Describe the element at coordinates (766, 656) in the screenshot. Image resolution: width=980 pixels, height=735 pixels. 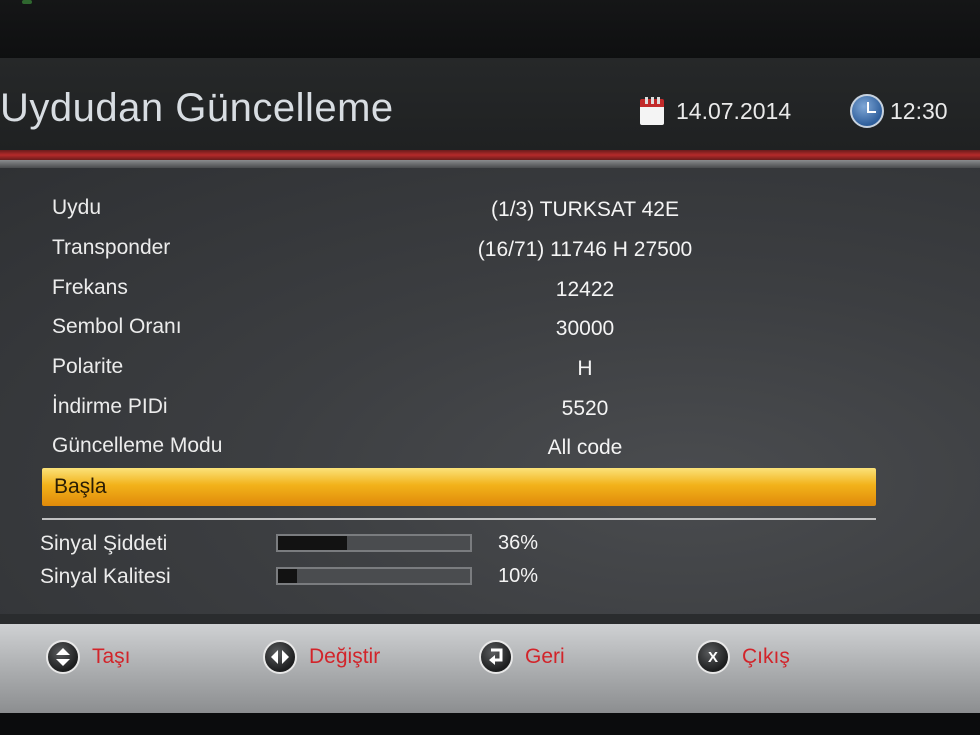
I see `exit-label: Çıkış` at that location.